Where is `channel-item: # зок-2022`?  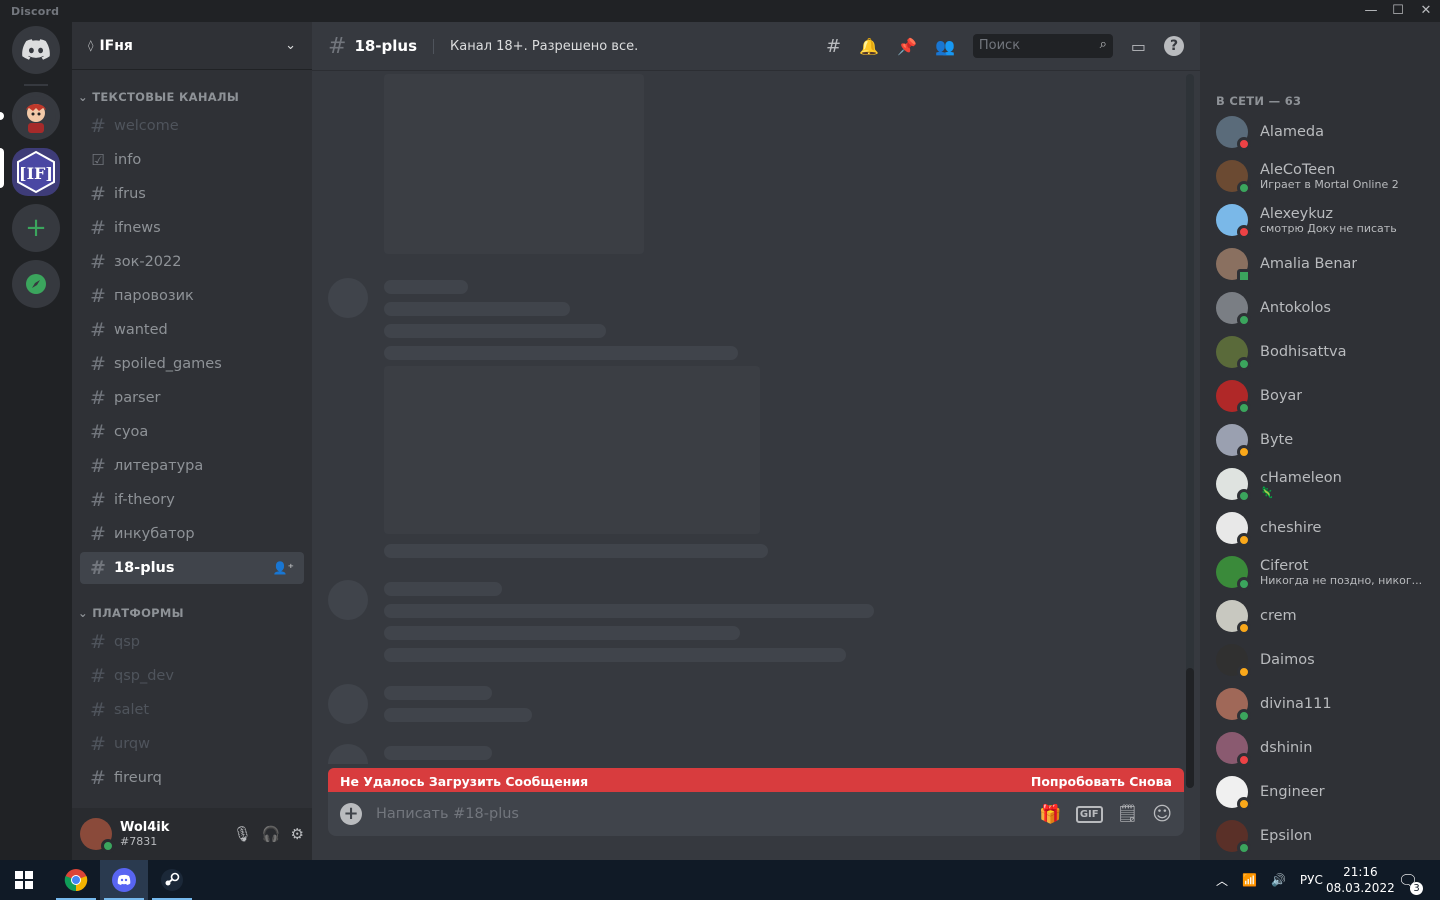 channel-item: # зок-2022 is located at coordinates (192, 262).